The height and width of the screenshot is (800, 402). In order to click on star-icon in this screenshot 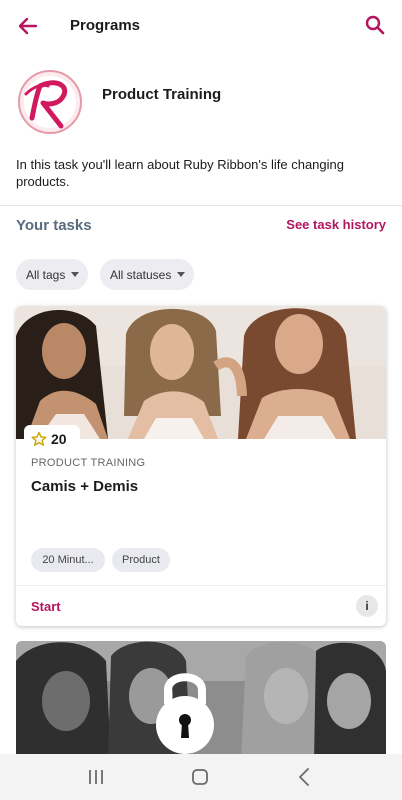, I will do `click(39, 438)`.